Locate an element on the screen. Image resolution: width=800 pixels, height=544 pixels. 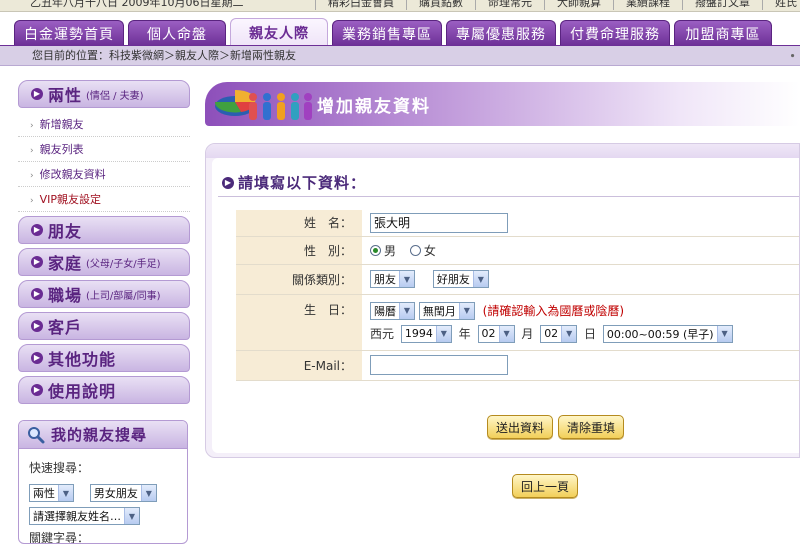
people-icon is located at coordinates (280, 106).